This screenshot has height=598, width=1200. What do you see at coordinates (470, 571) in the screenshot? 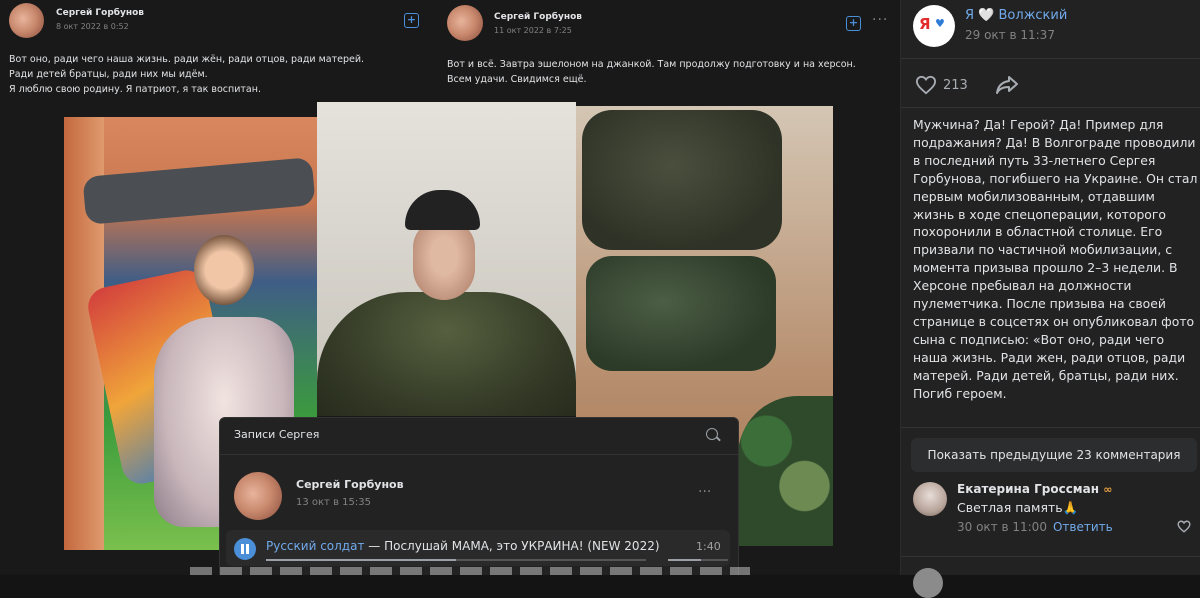
I see `cropped-caption-text` at bounding box center [470, 571].